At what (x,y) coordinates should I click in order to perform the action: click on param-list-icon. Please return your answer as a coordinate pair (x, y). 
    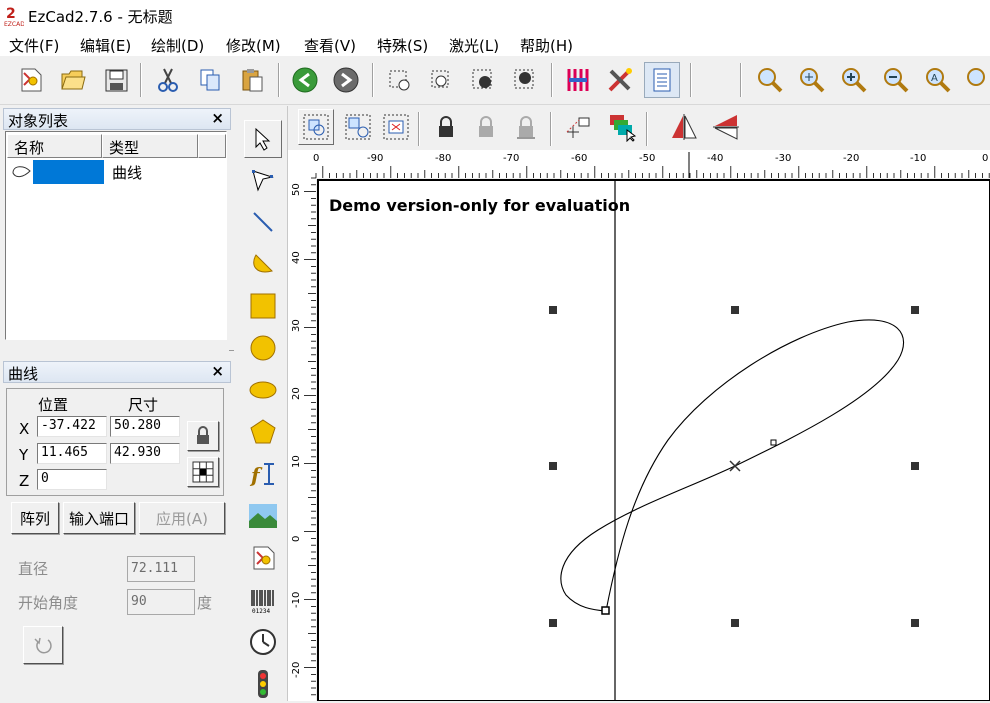
    Looking at the image, I should click on (662, 80).